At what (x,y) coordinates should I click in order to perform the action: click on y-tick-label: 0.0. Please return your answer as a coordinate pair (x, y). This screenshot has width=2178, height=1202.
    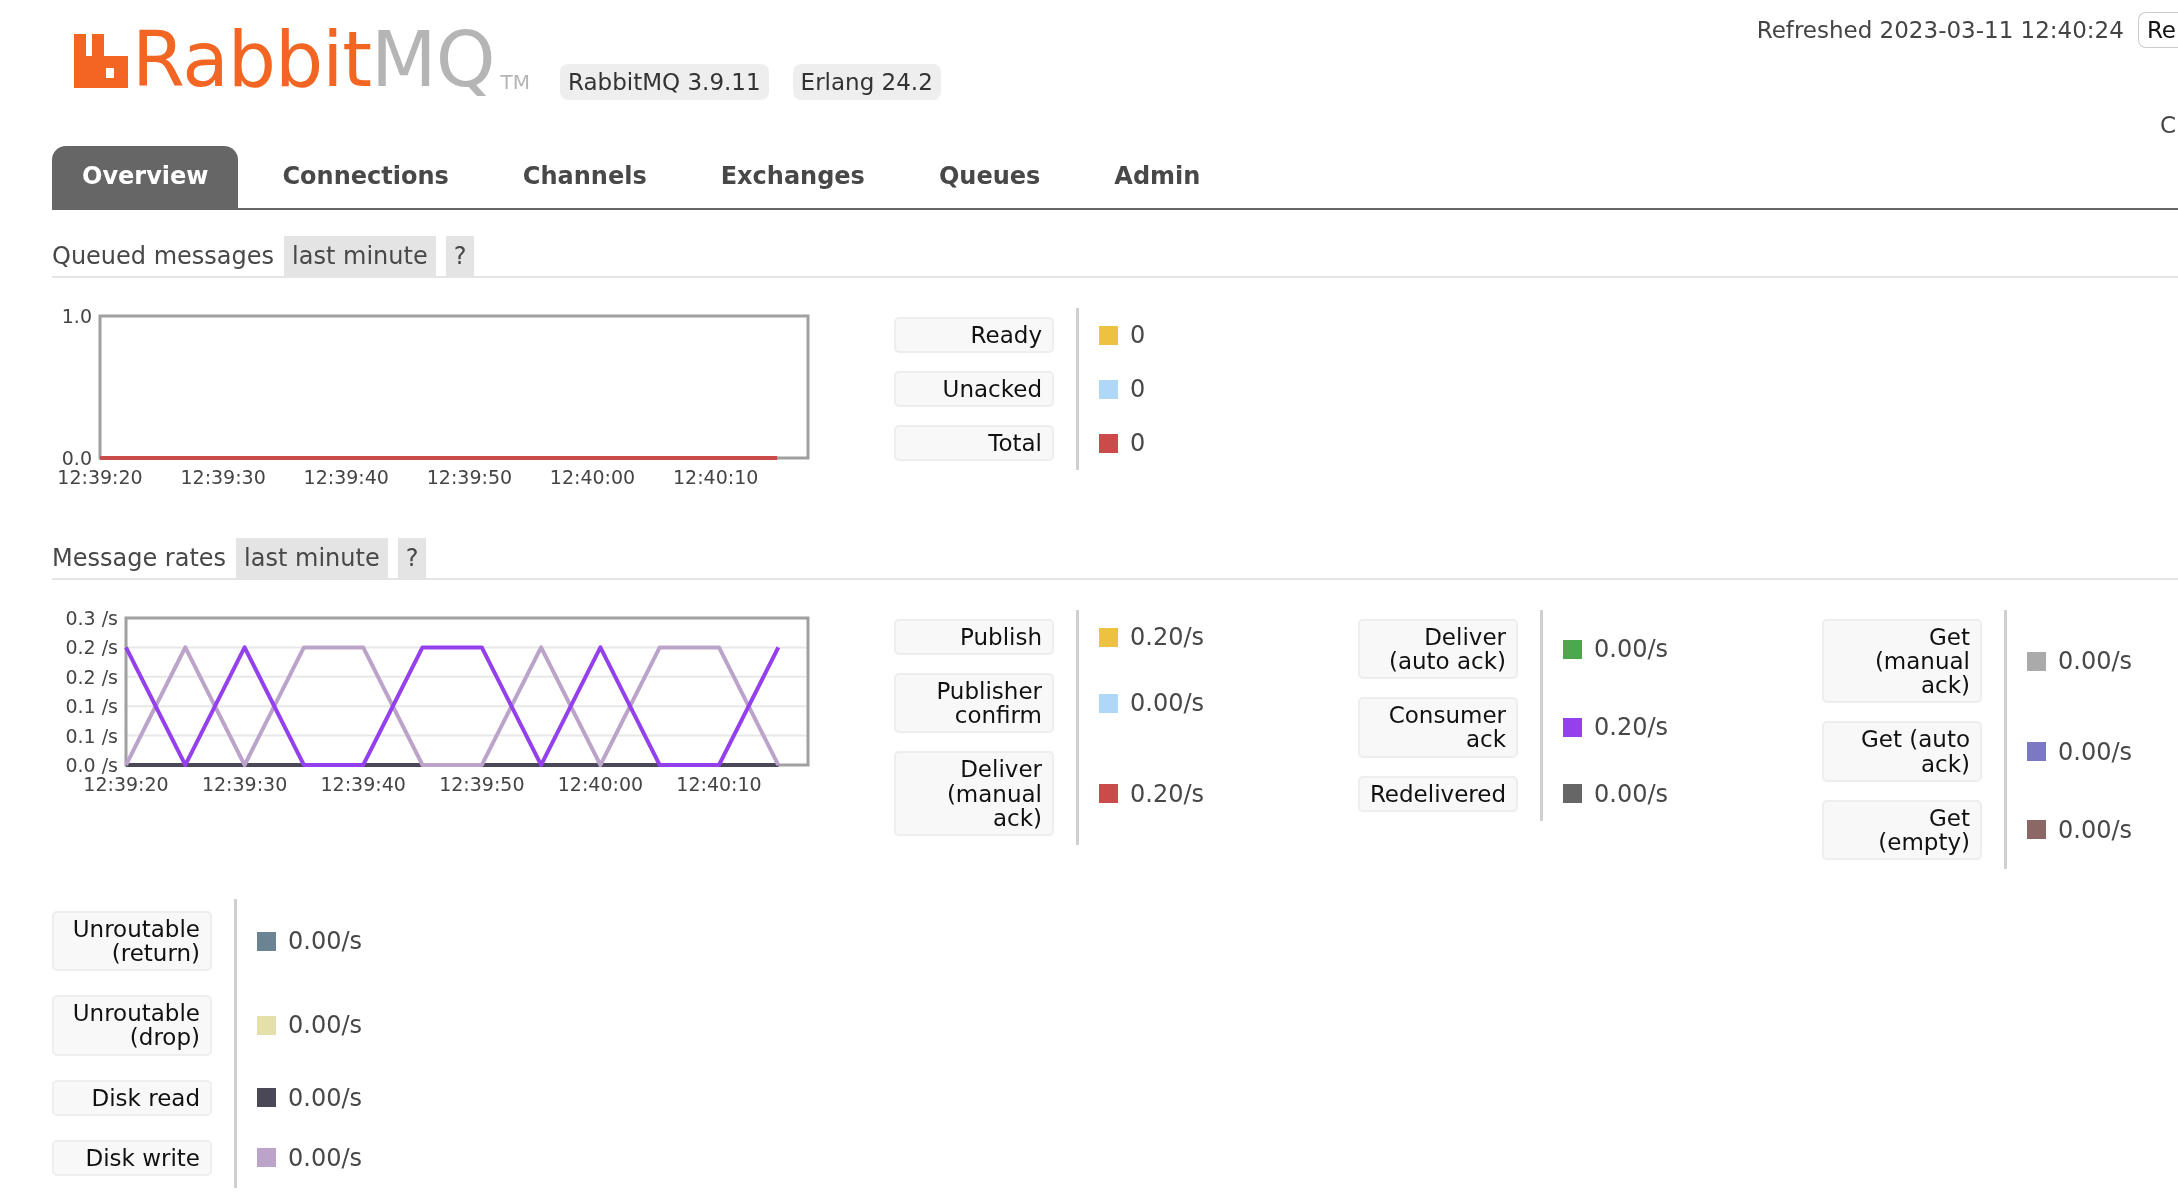
    Looking at the image, I should click on (76, 458).